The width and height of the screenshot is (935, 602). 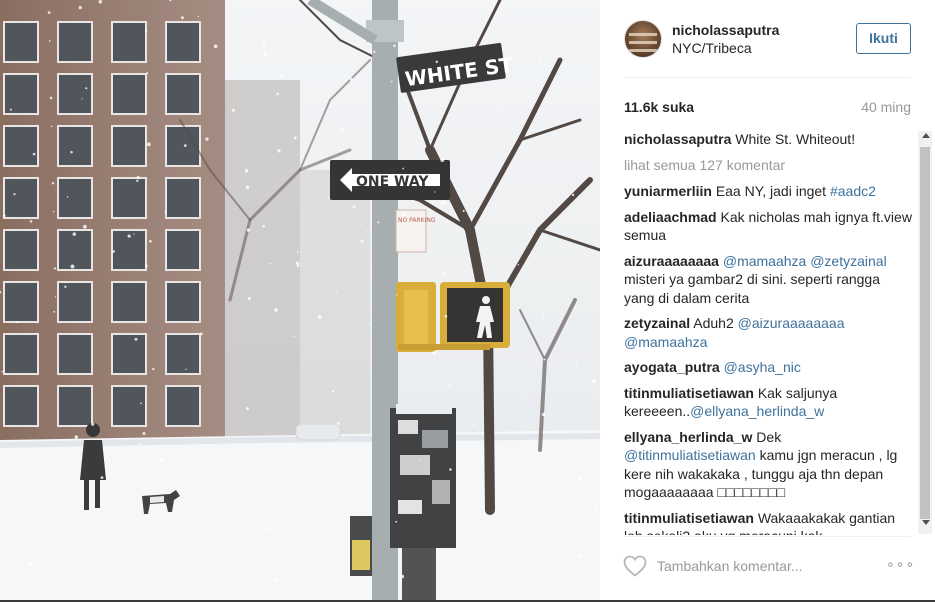 What do you see at coordinates (926, 522) in the screenshot?
I see `scroll-down-arrow-icon` at bounding box center [926, 522].